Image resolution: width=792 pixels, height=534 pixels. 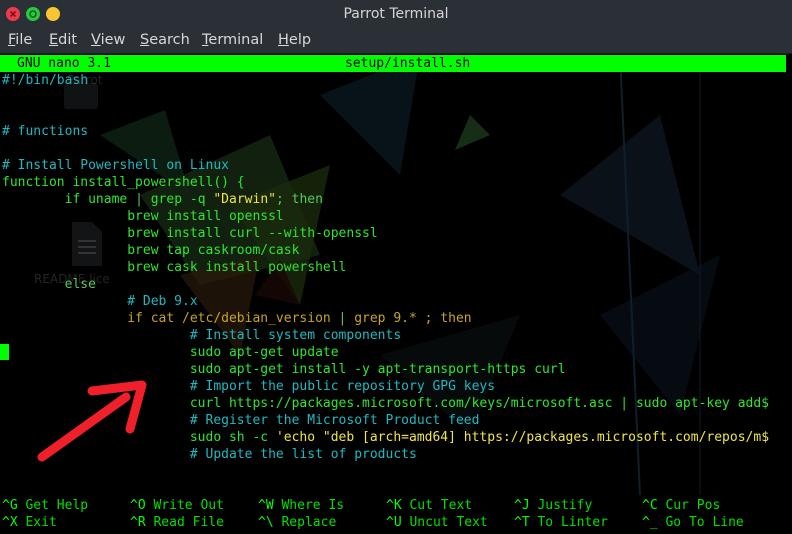 I want to click on shortcut-label: Replace, so click(x=309, y=522).